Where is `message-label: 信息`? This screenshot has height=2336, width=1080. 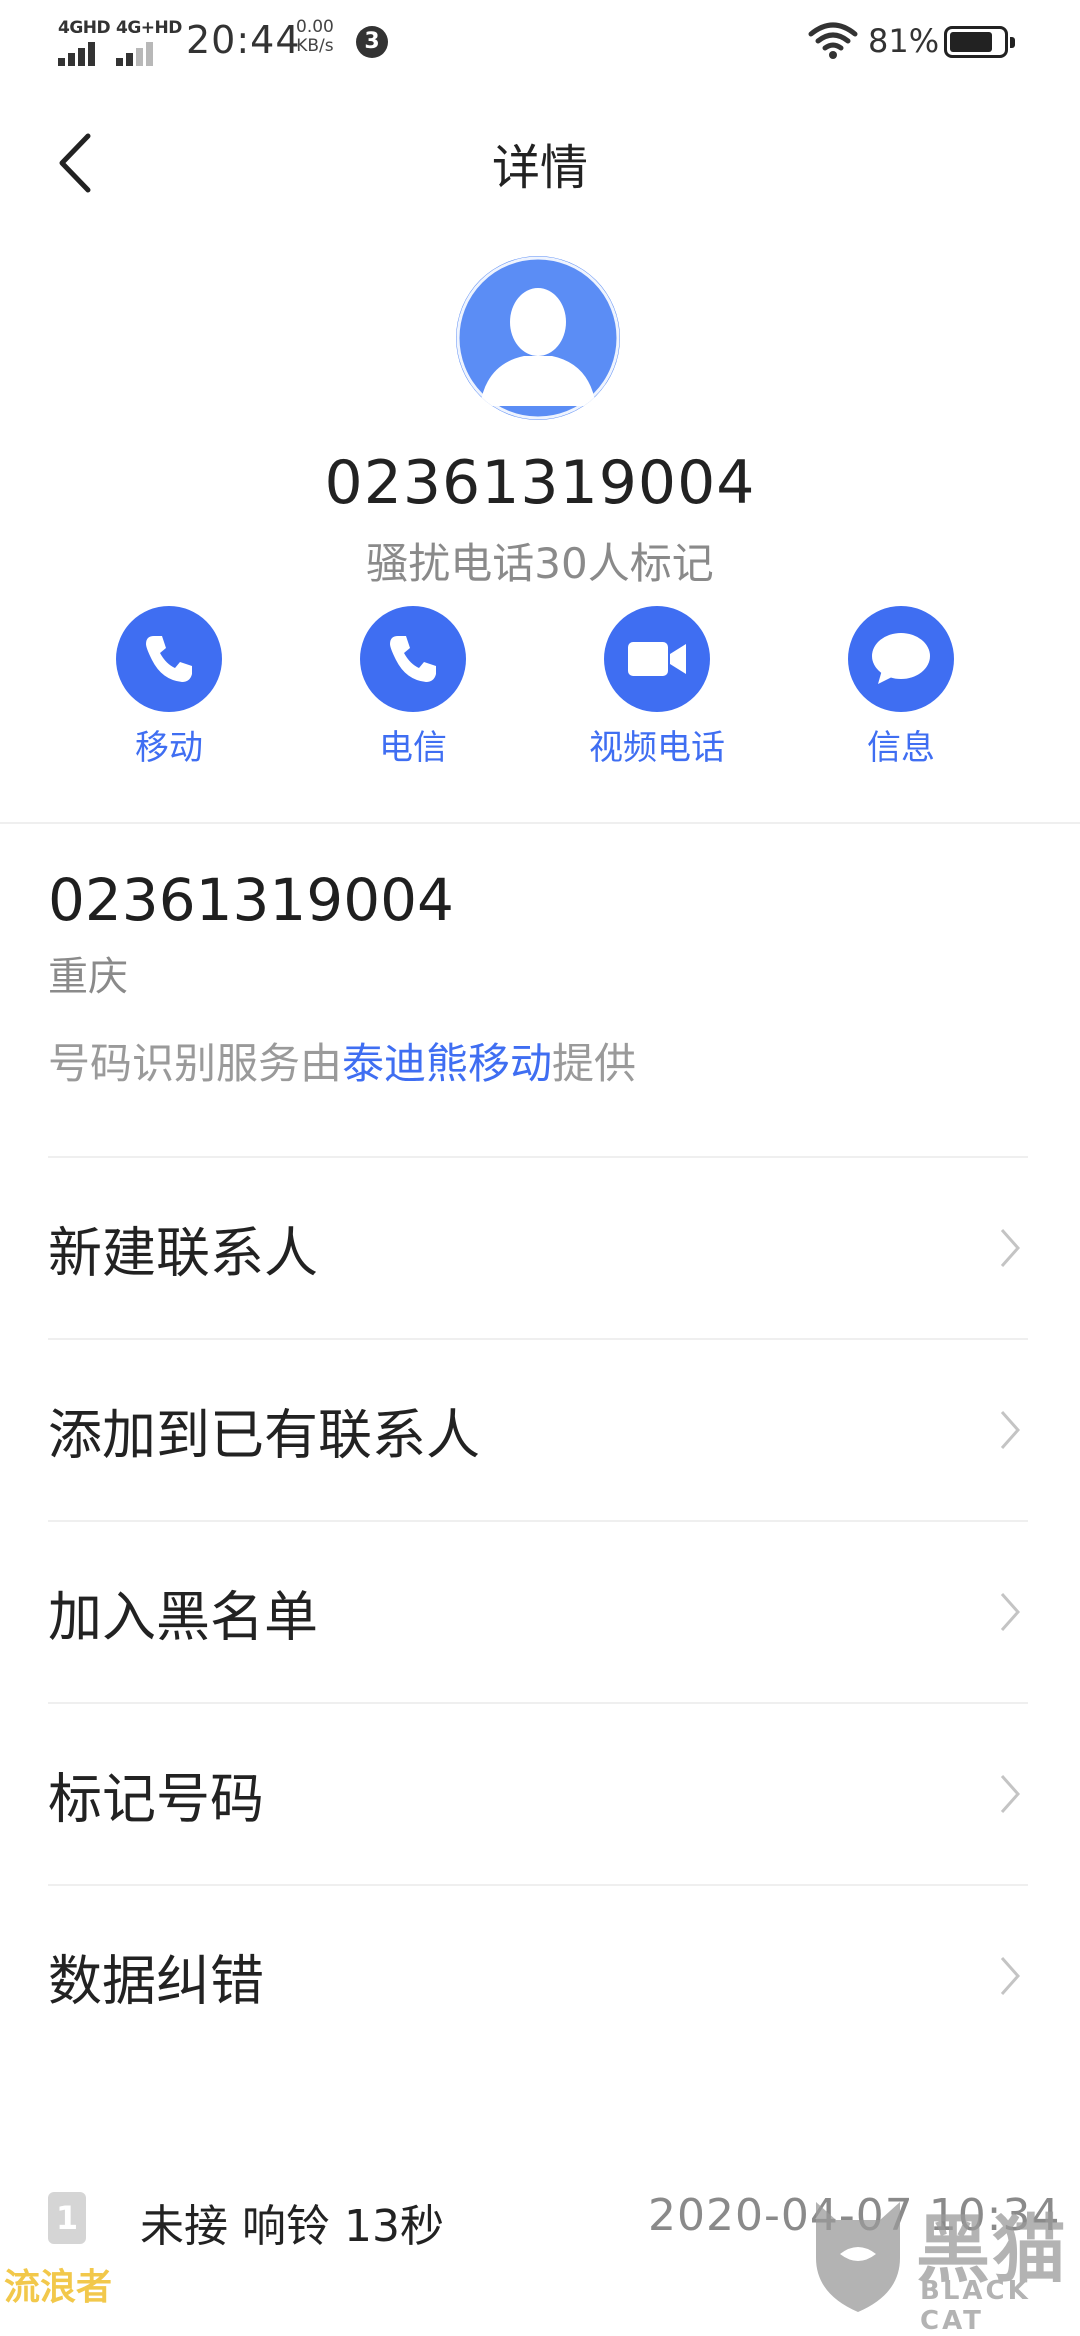
message-label: 信息 is located at coordinates (901, 748).